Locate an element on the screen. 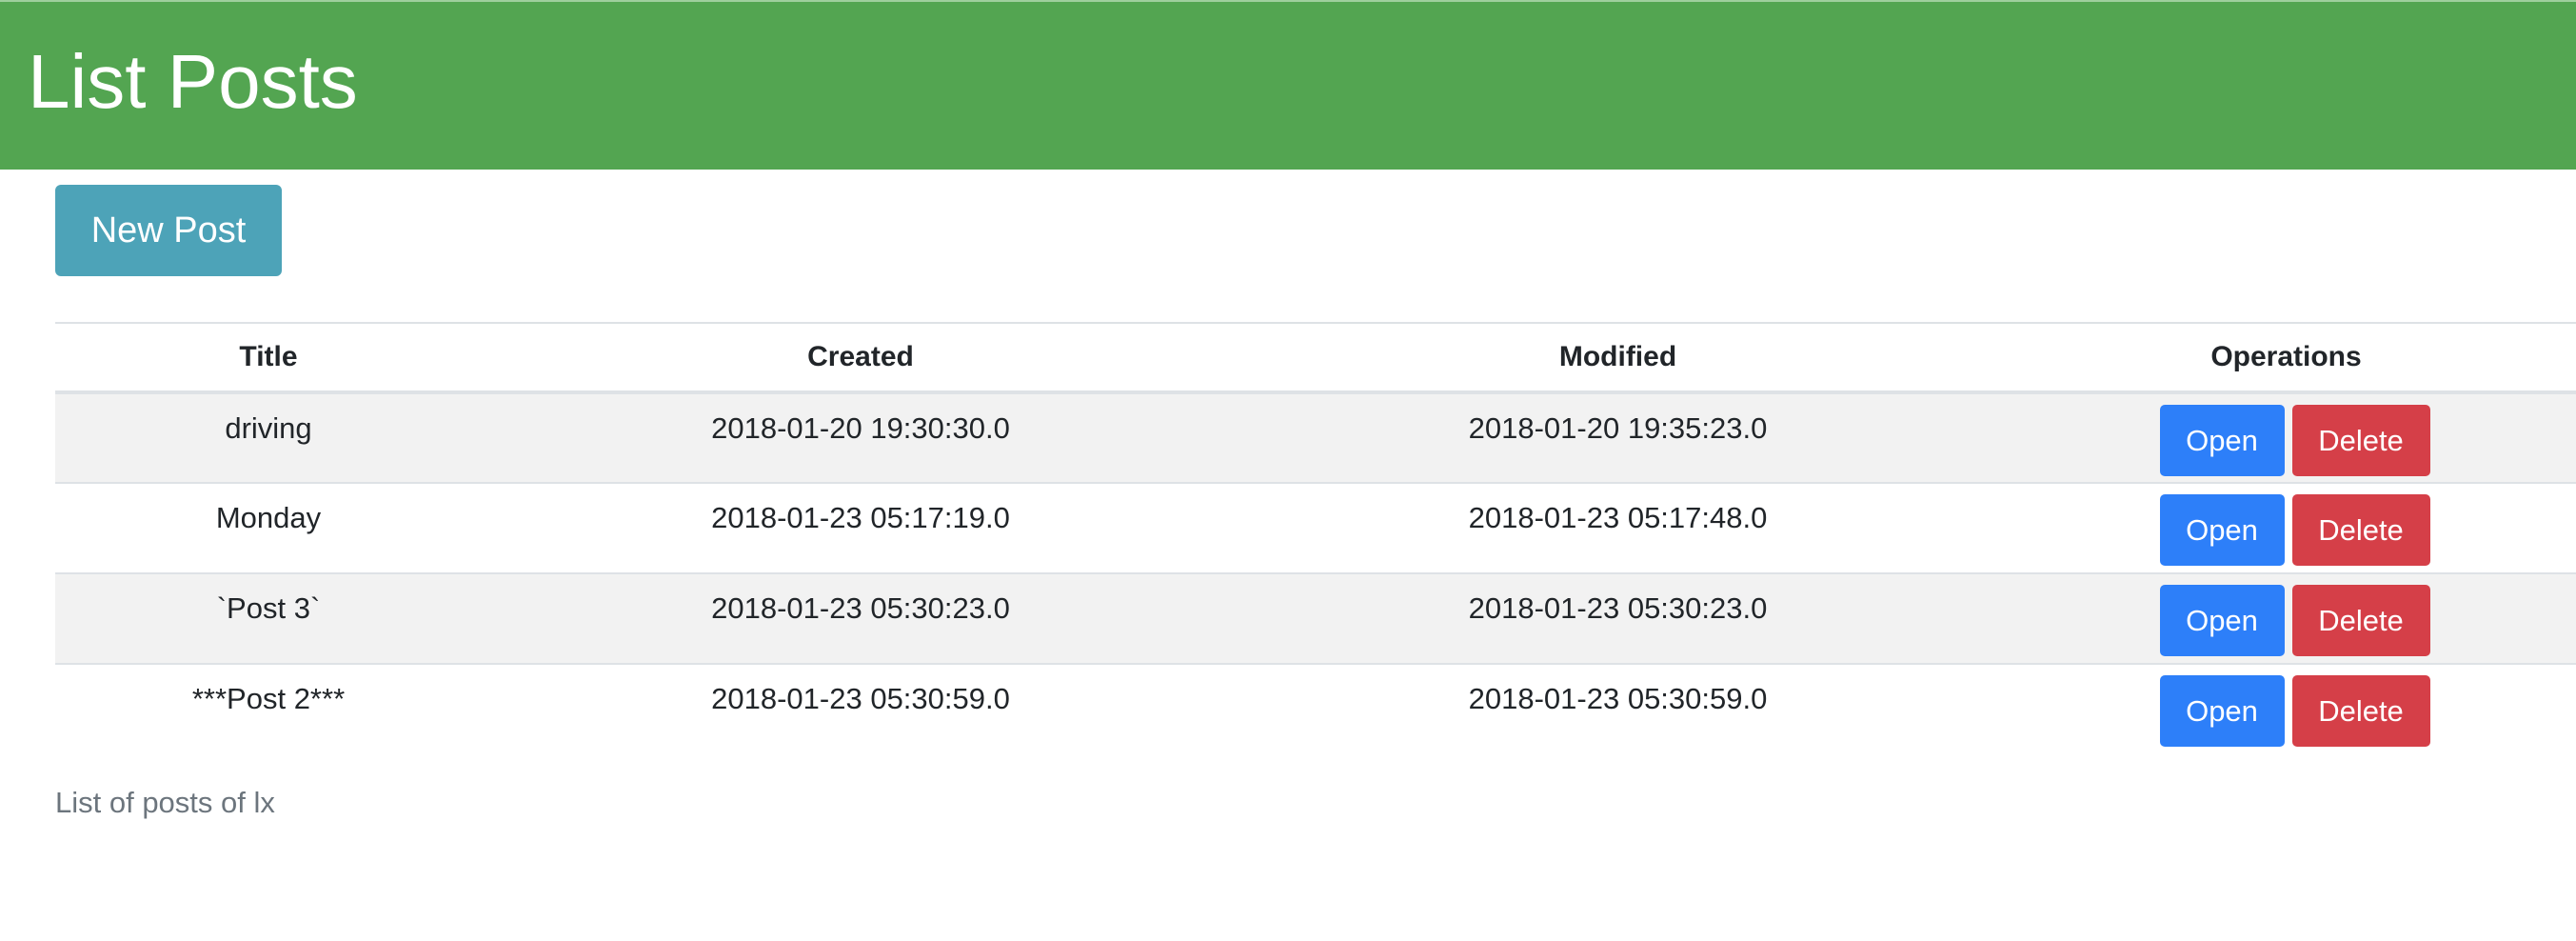 The width and height of the screenshot is (2576, 941). column-header-title: Title is located at coordinates (268, 358).